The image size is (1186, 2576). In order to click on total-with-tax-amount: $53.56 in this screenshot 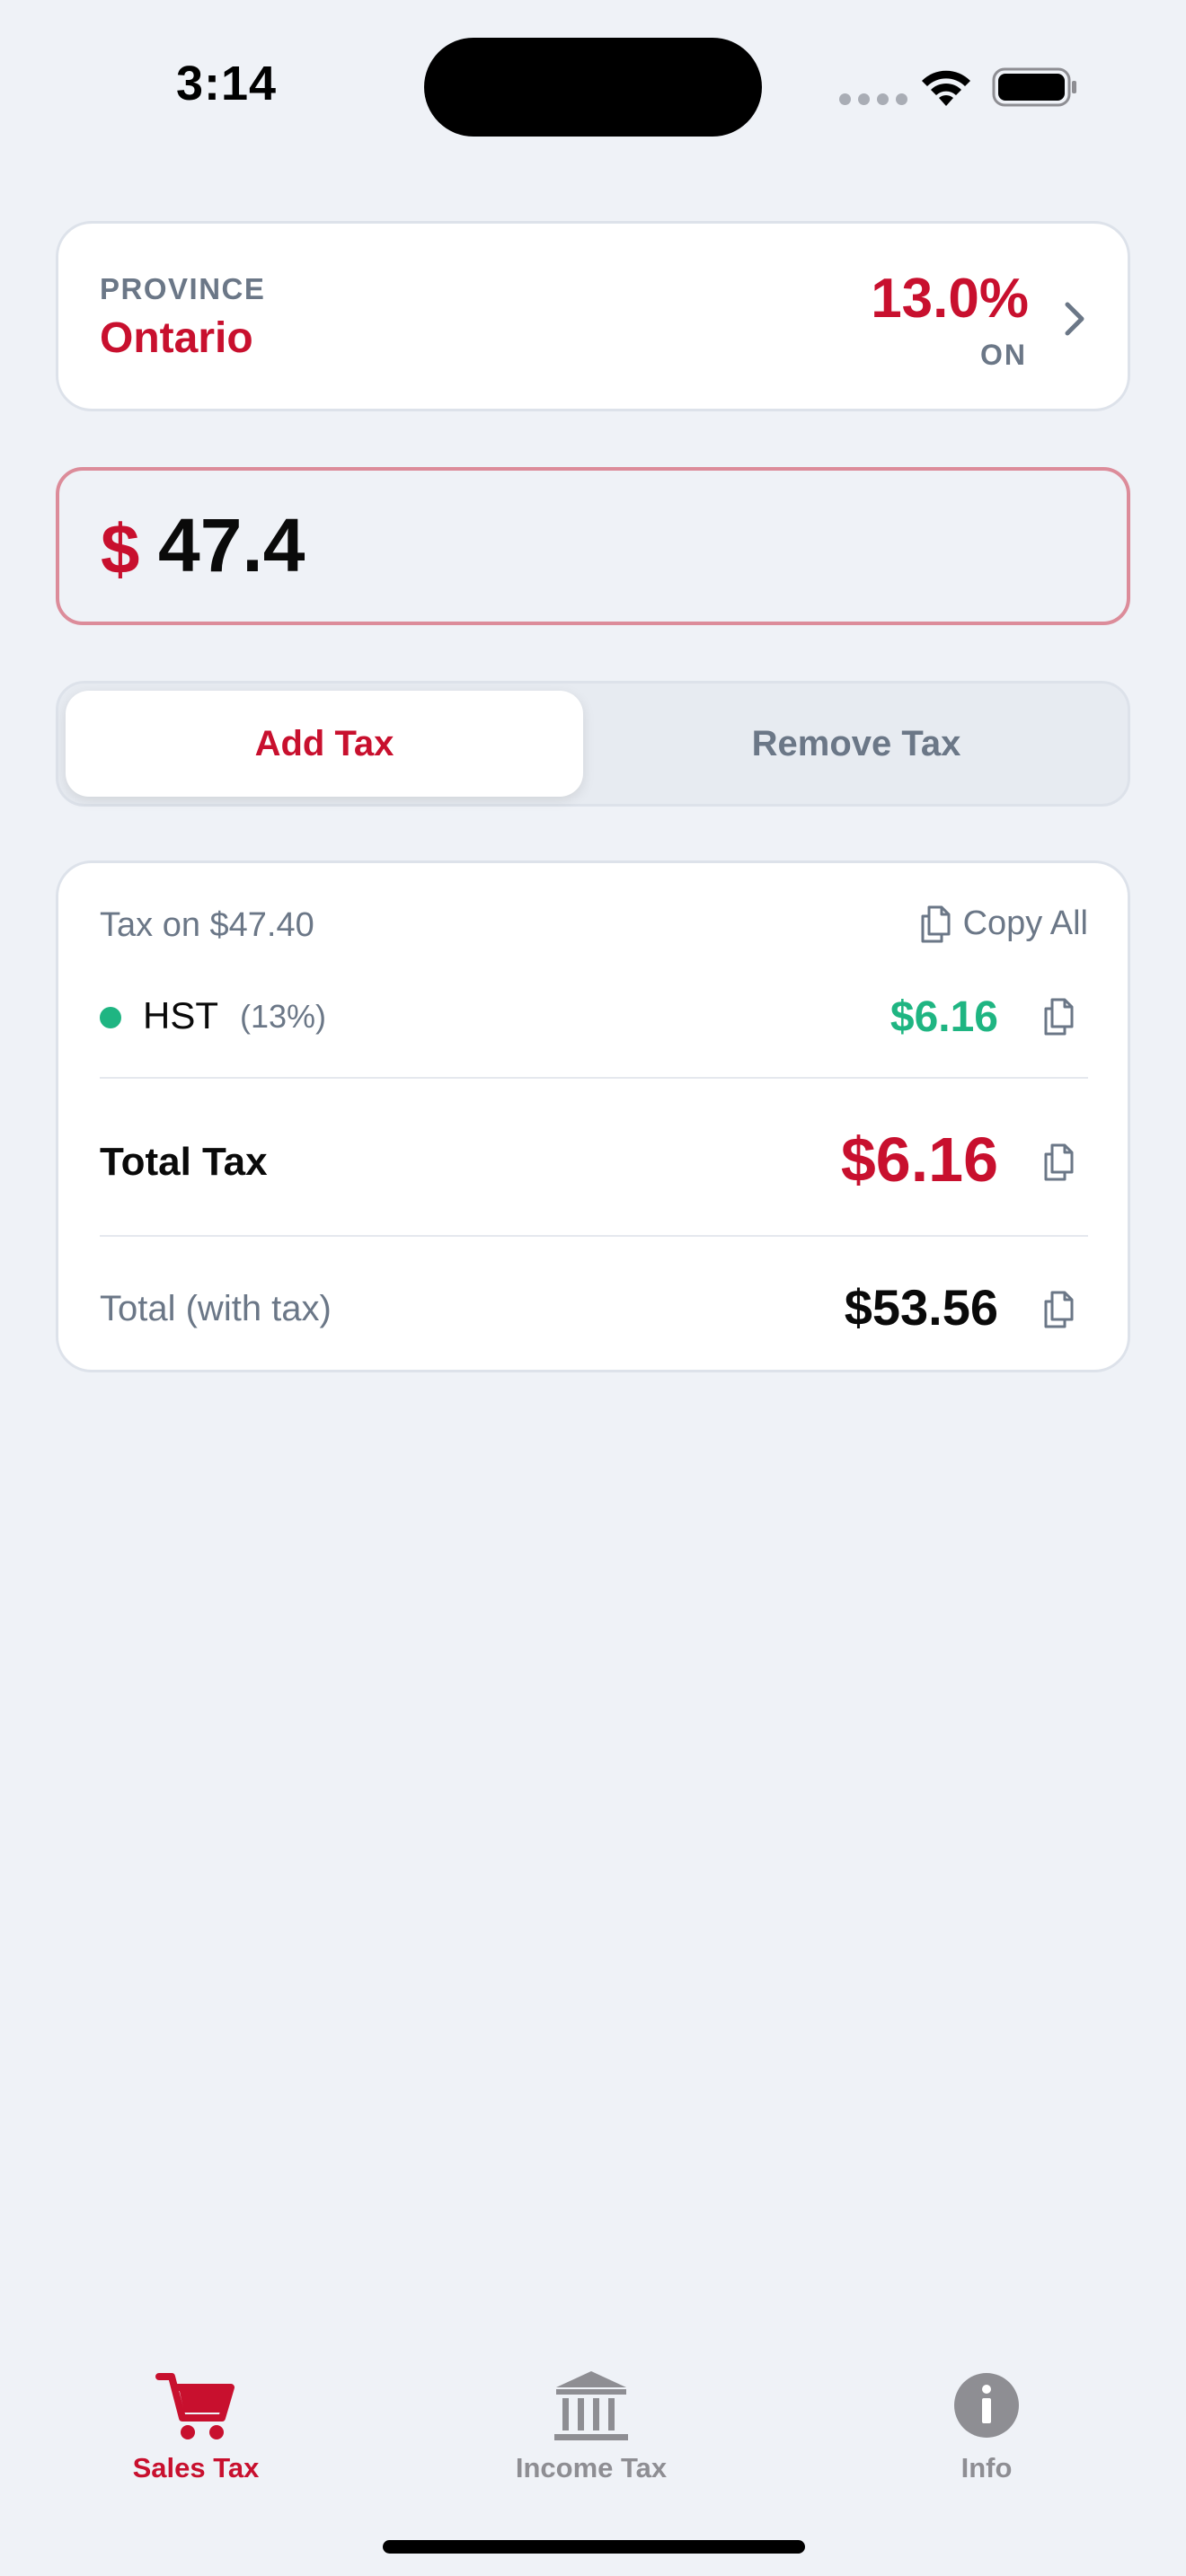, I will do `click(921, 1307)`.